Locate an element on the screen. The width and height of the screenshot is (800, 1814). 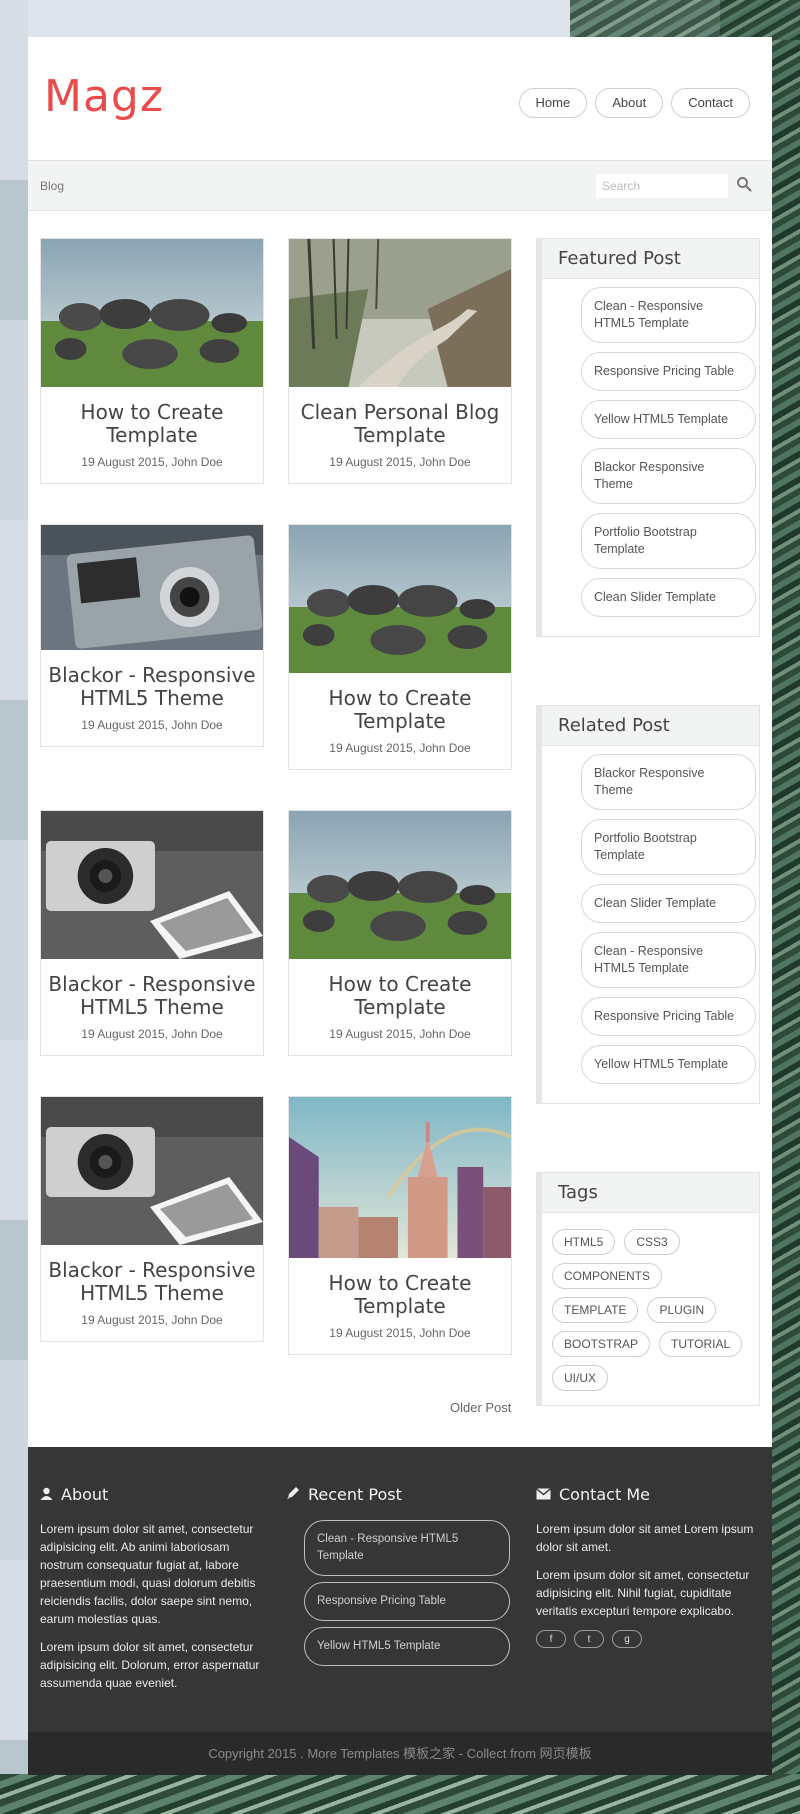
widget-title: Tags is located at coordinates (650, 1193).